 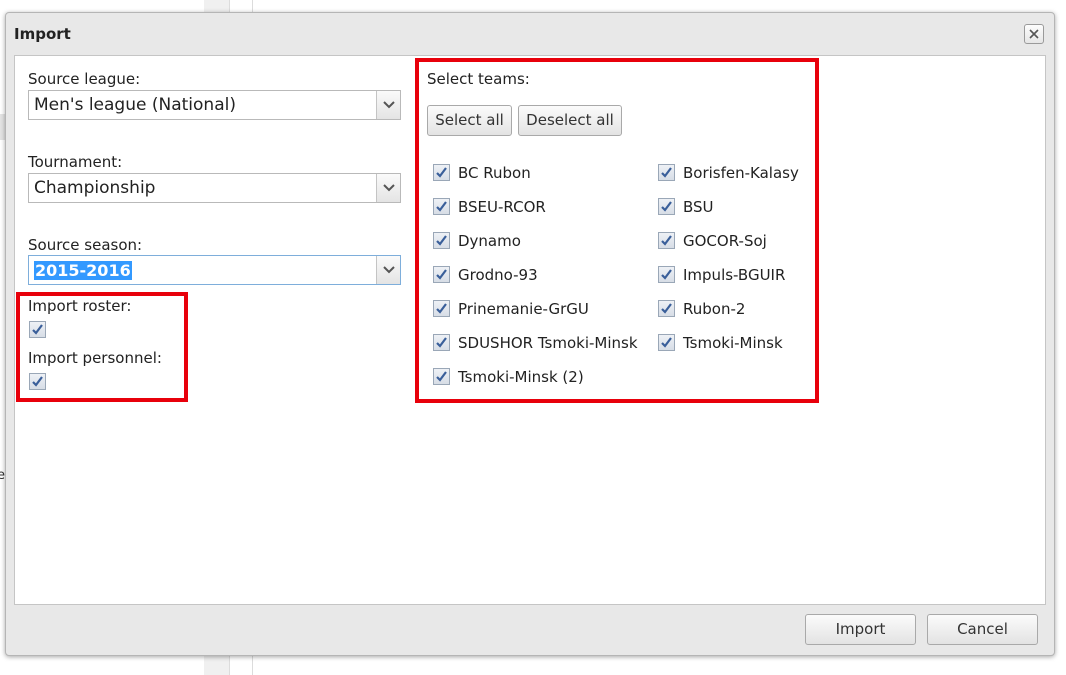 I want to click on source-league-select: Men's league (National), so click(x=214, y=105).